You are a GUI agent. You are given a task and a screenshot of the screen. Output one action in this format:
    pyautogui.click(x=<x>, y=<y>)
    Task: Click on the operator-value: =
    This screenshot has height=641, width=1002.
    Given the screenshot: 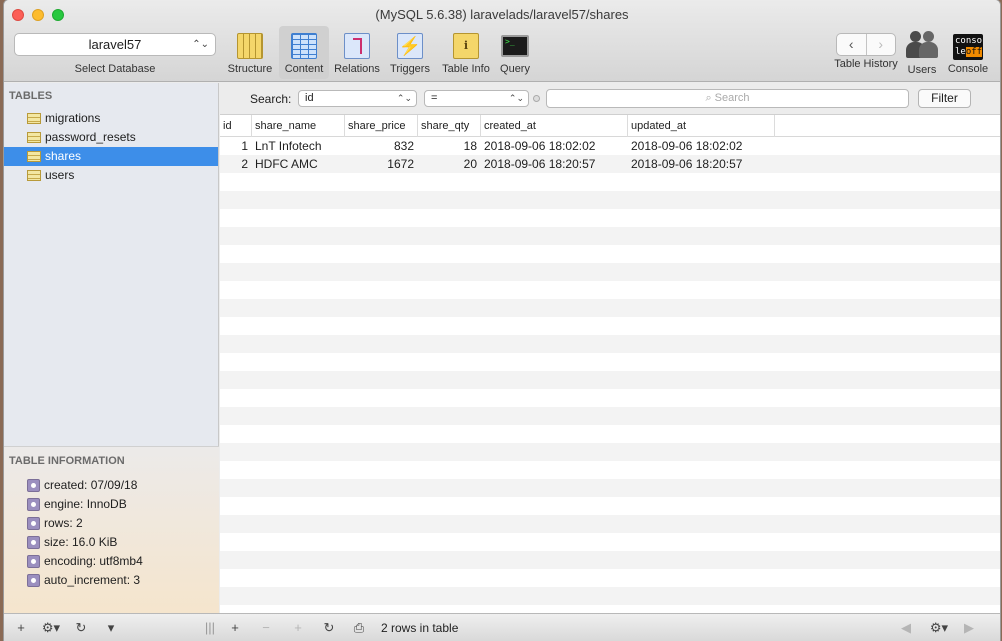 What is the action you would take?
    pyautogui.click(x=434, y=98)
    